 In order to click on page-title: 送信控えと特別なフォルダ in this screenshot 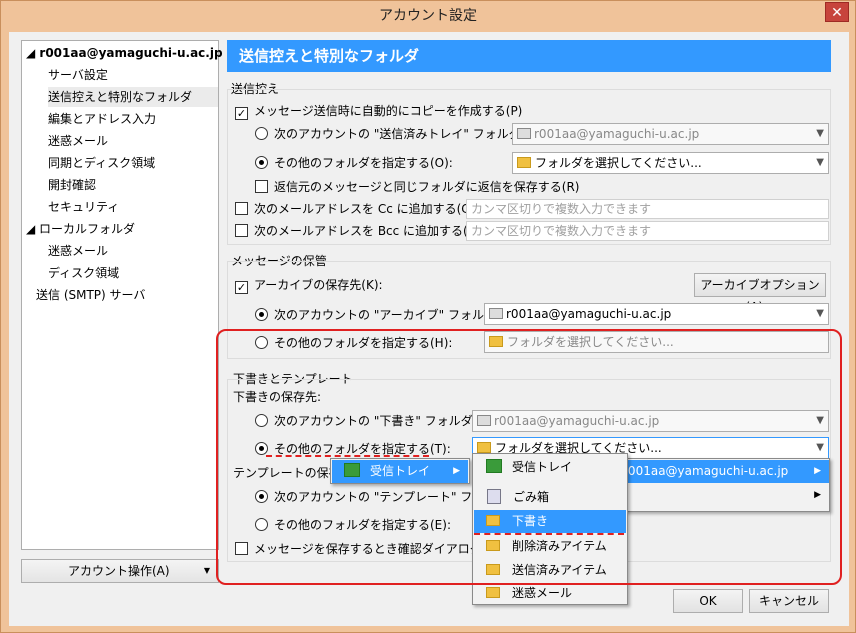, I will do `click(529, 56)`.